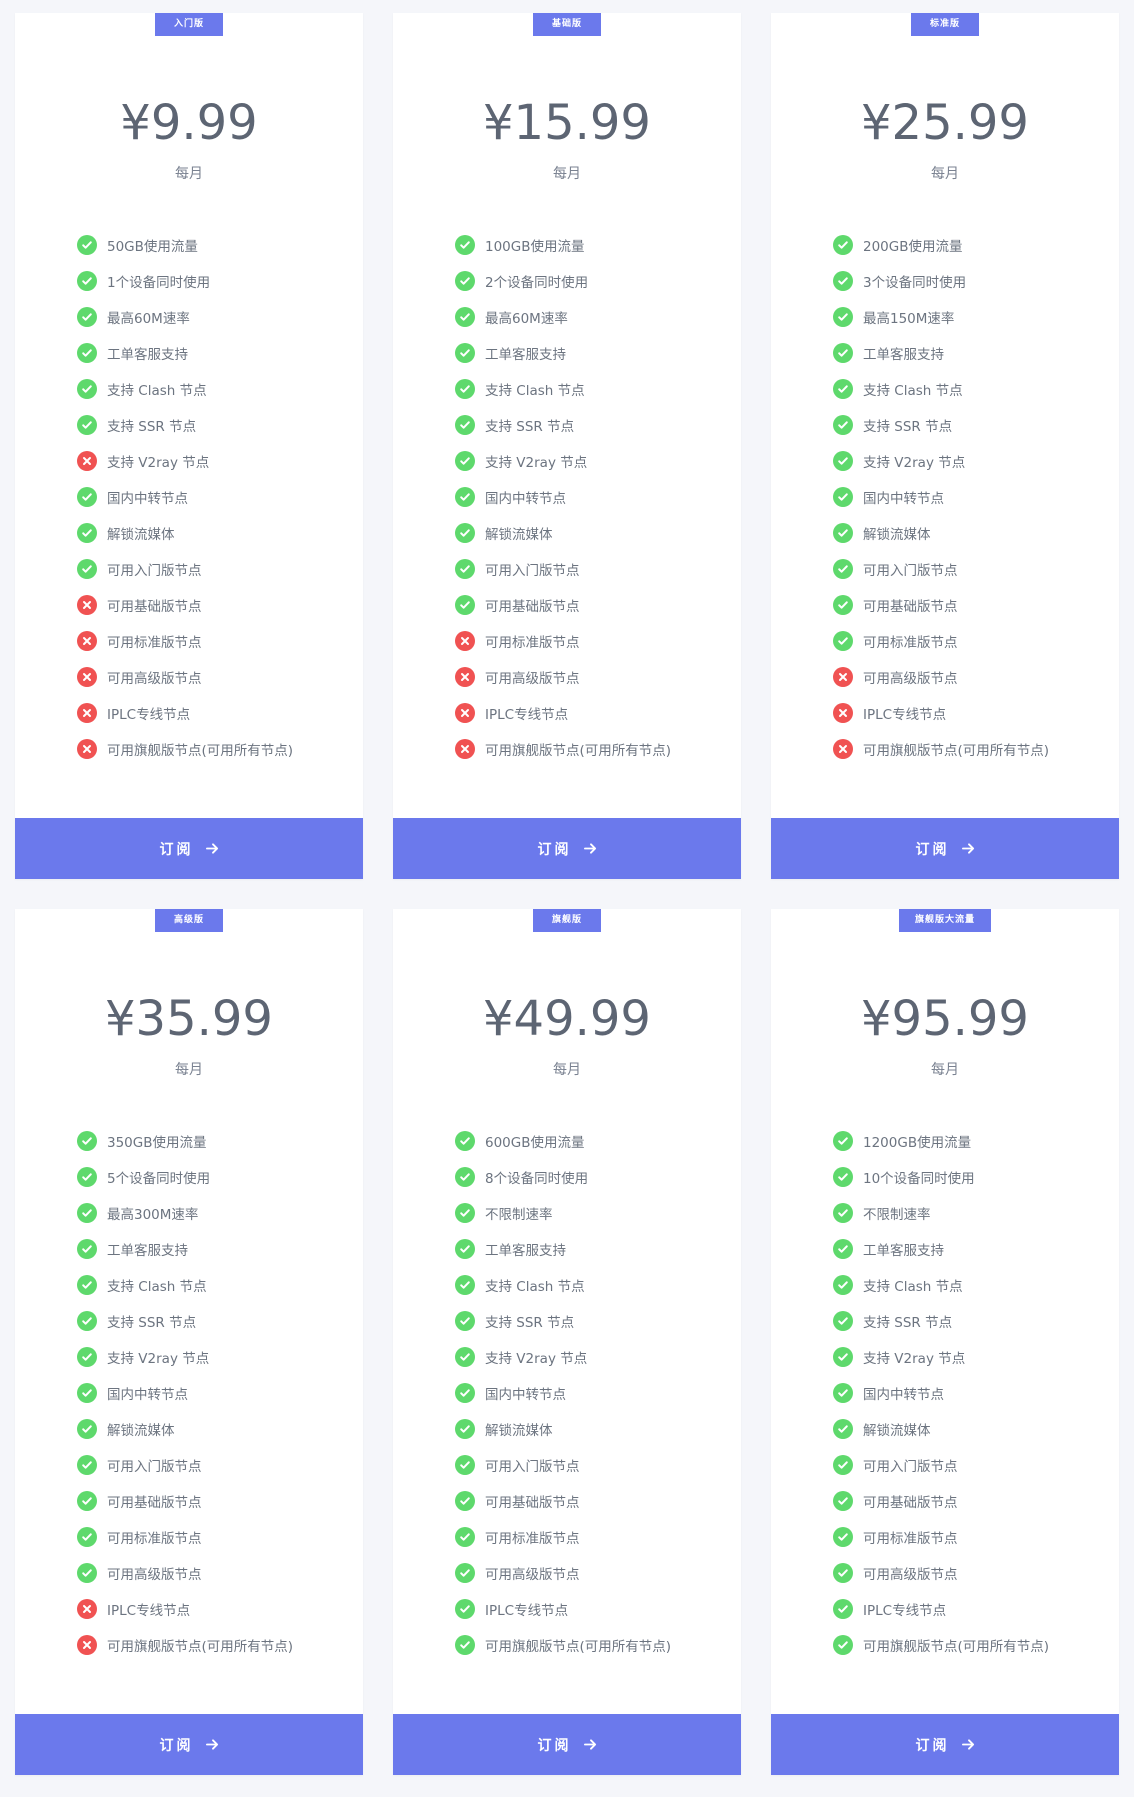  What do you see at coordinates (185, 461) in the screenshot?
I see `feature-item: 支持 V2ray 节点` at bounding box center [185, 461].